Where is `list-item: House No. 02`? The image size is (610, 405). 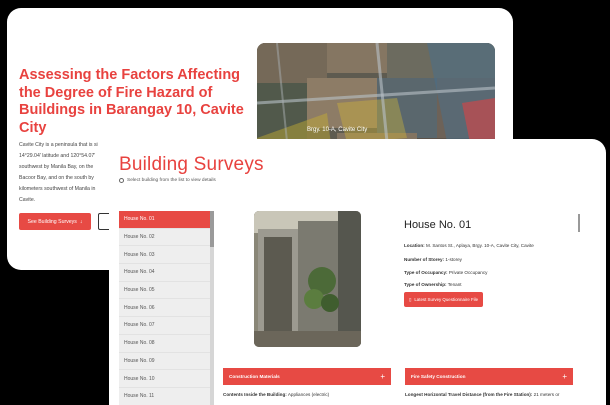 list-item: House No. 02 is located at coordinates (164, 238).